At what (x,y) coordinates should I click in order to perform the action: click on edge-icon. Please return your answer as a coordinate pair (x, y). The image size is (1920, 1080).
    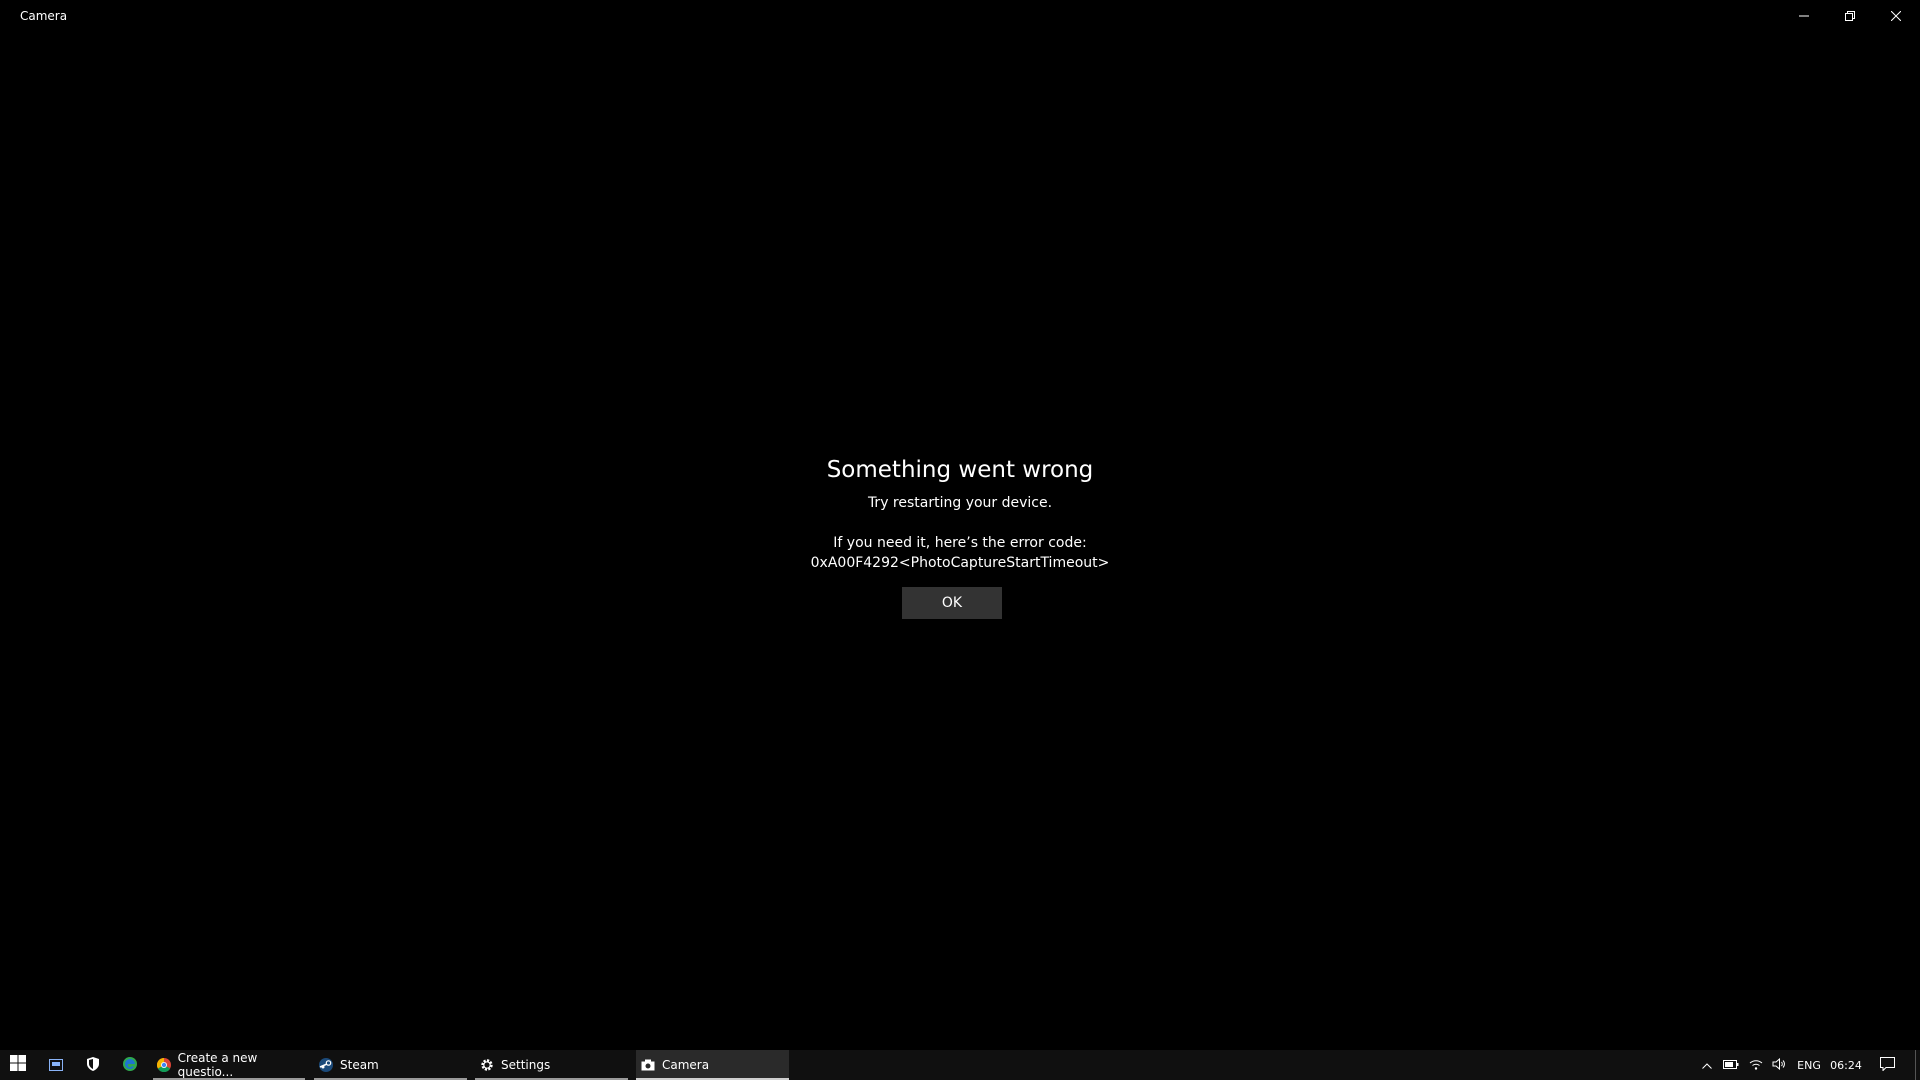
    Looking at the image, I should click on (130, 1065).